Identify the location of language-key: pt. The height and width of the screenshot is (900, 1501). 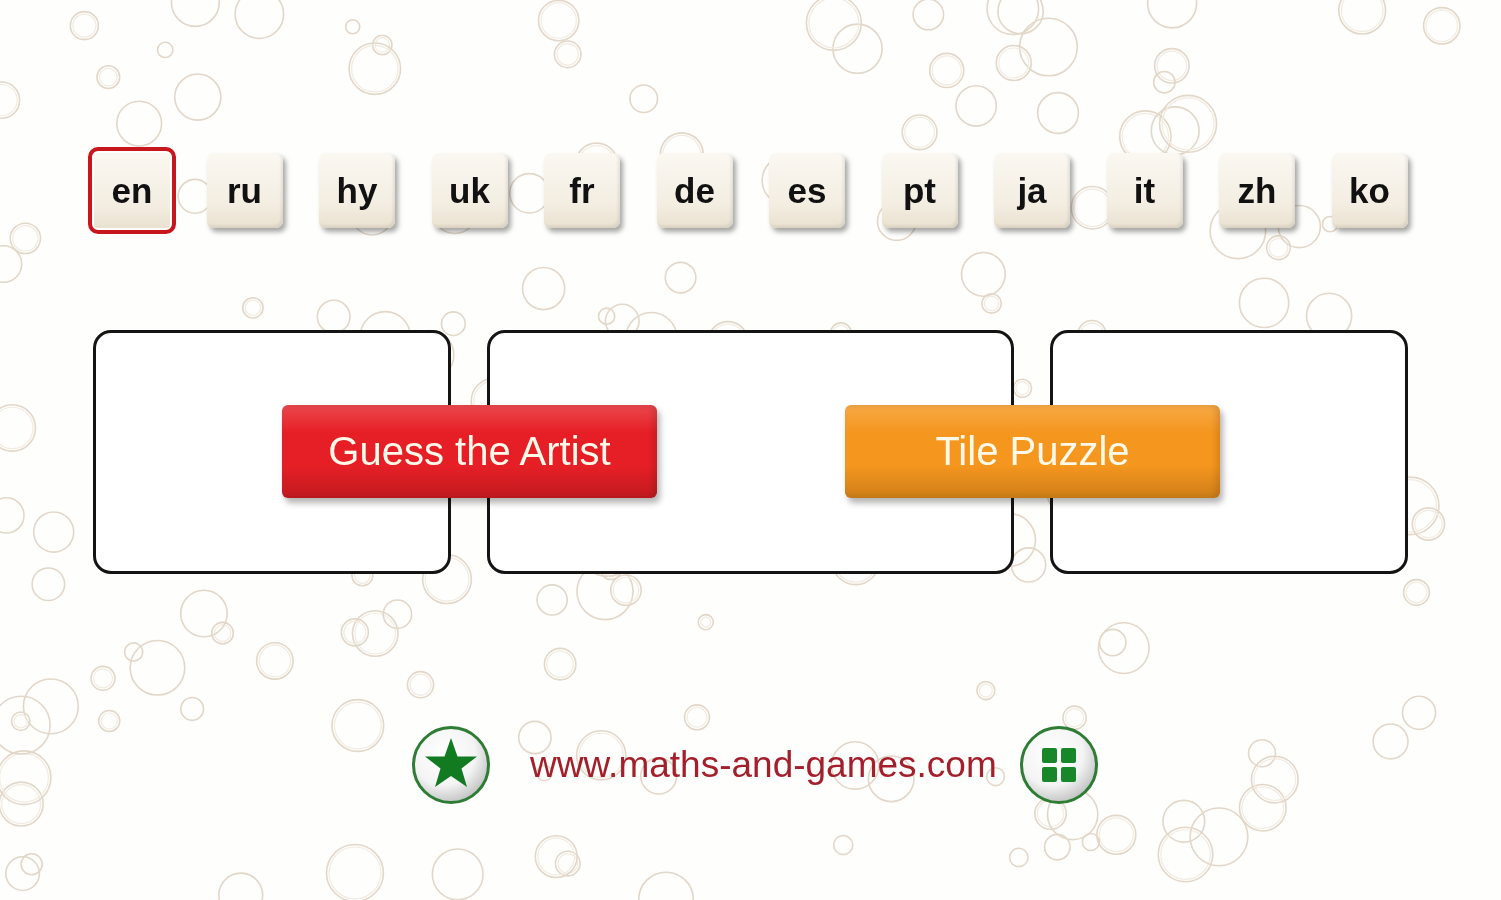
(919, 190).